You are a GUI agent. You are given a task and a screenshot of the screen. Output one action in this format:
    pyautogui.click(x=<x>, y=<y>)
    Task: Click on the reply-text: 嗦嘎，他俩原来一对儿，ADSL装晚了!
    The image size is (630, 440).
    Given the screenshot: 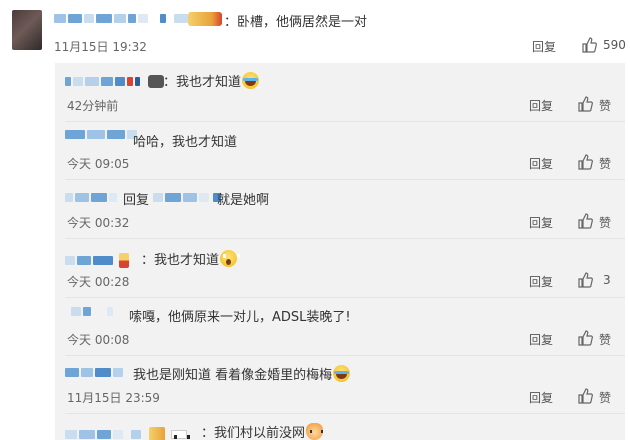 What is the action you would take?
    pyautogui.click(x=240, y=317)
    